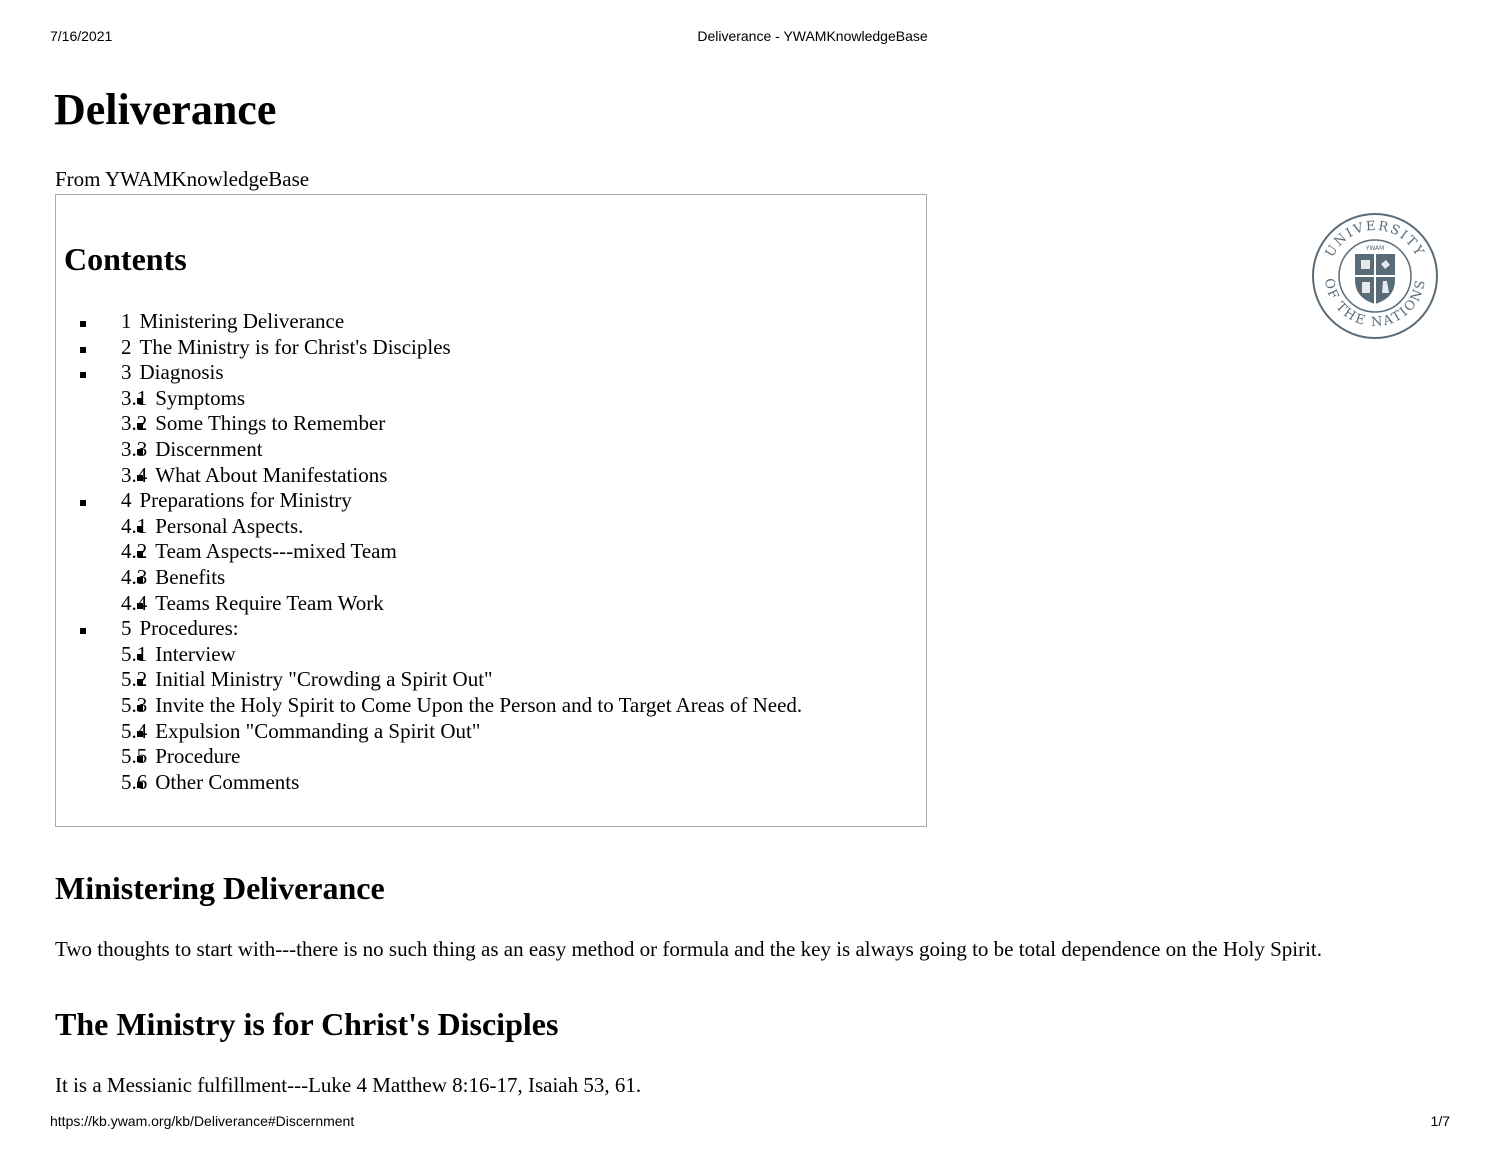 The height and width of the screenshot is (1160, 1500). What do you see at coordinates (269, 603) in the screenshot?
I see `toc-link: Teams Require Team Work` at bounding box center [269, 603].